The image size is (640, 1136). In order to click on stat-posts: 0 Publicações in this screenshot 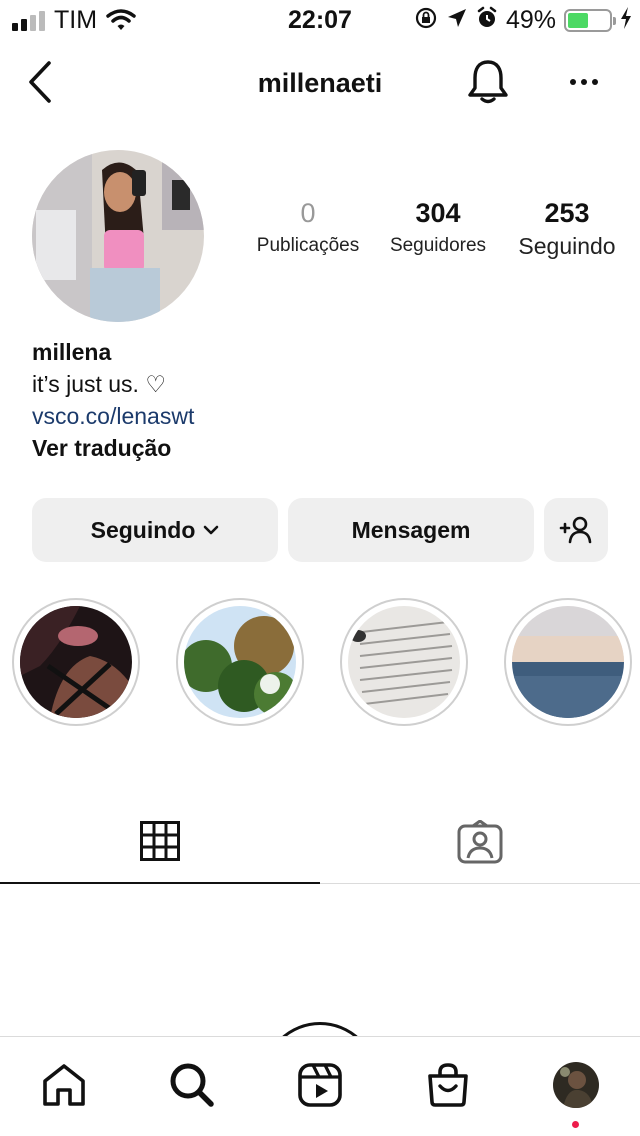, I will do `click(308, 227)`.